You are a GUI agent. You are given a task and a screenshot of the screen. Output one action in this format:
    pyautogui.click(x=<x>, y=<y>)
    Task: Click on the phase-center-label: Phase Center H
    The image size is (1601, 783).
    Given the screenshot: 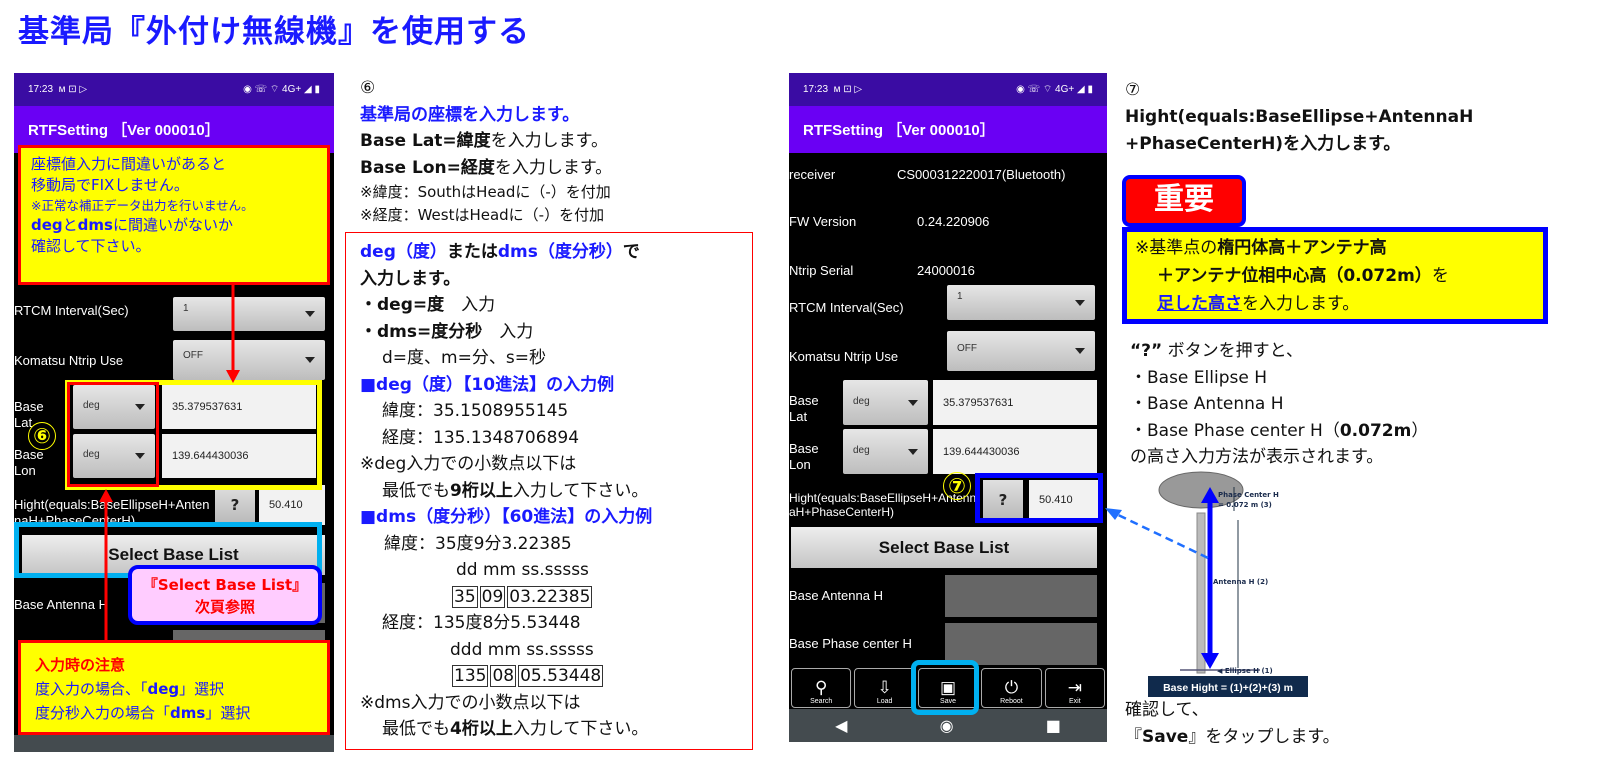 What is the action you would take?
    pyautogui.click(x=1248, y=495)
    